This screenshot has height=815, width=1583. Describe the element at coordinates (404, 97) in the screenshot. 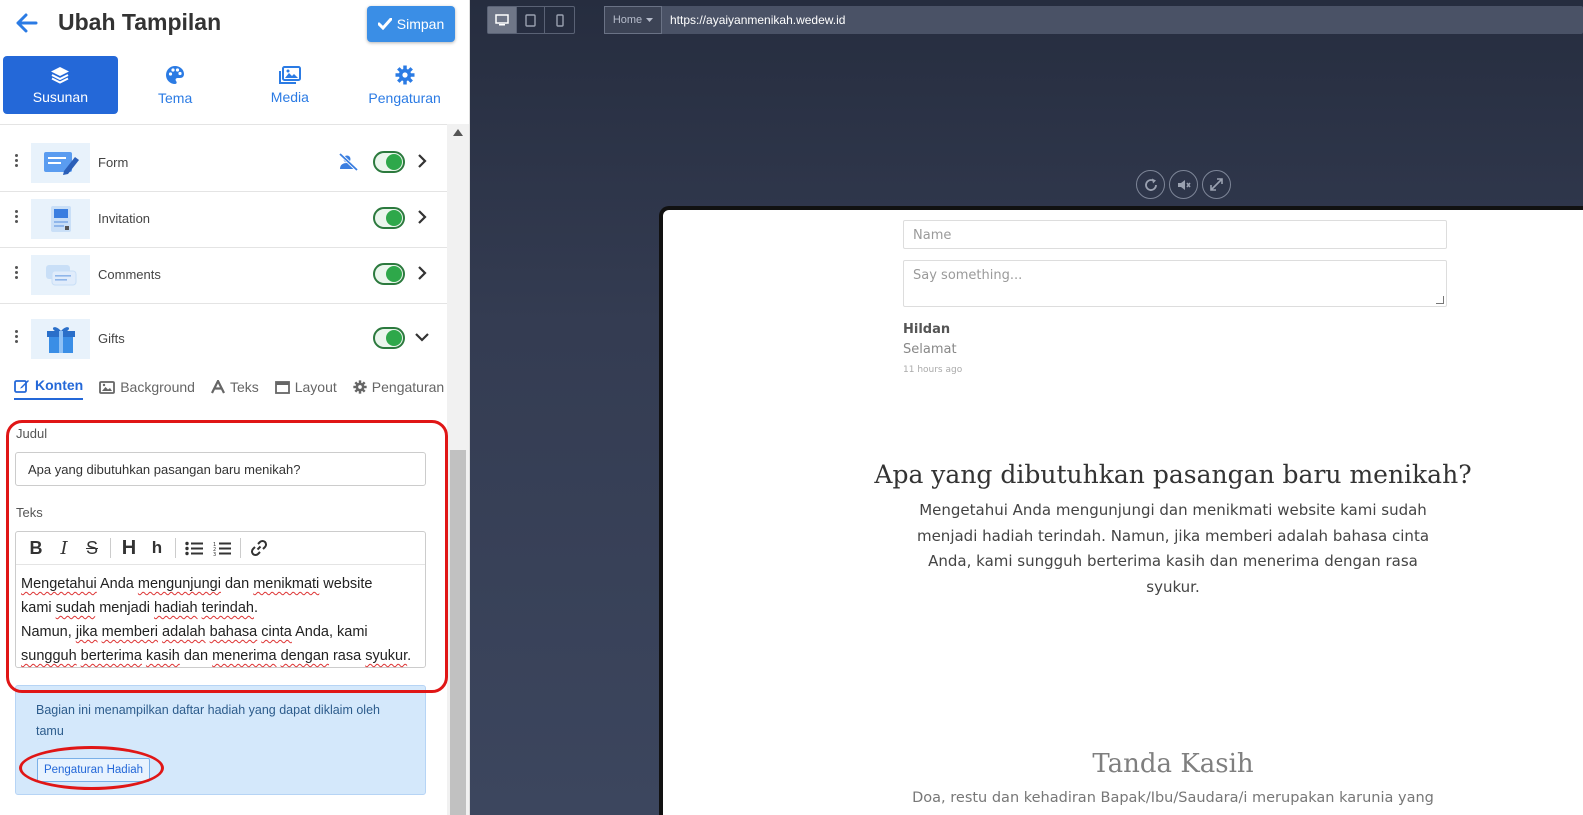

I see `tab-label: Pengaturan` at that location.